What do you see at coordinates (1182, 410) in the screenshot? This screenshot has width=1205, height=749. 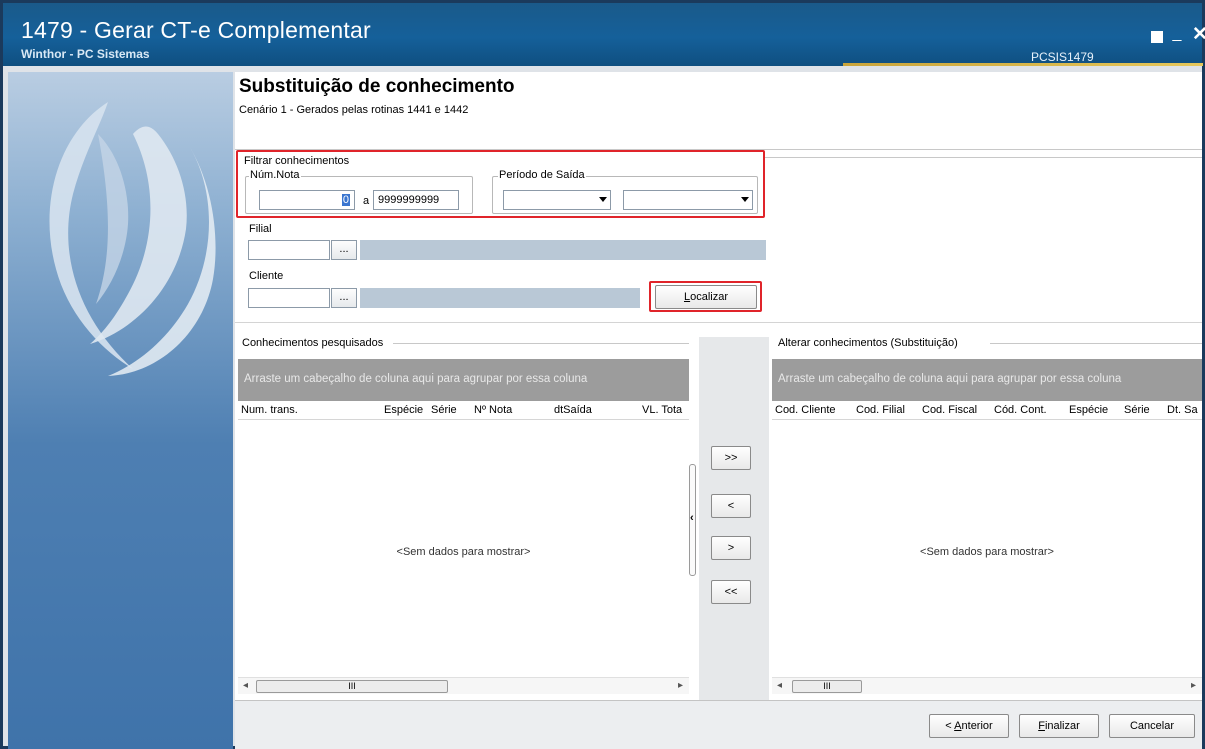 I see `column-header: Dt. Sa` at bounding box center [1182, 410].